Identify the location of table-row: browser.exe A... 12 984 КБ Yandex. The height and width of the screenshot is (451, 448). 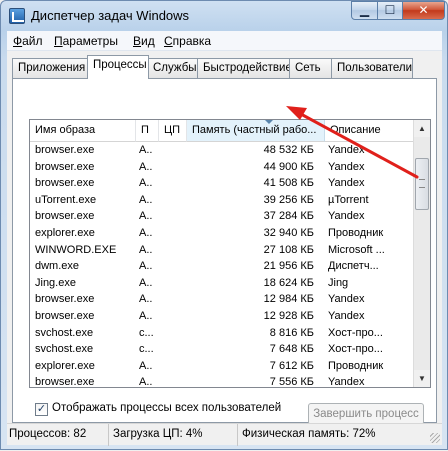
(222, 299).